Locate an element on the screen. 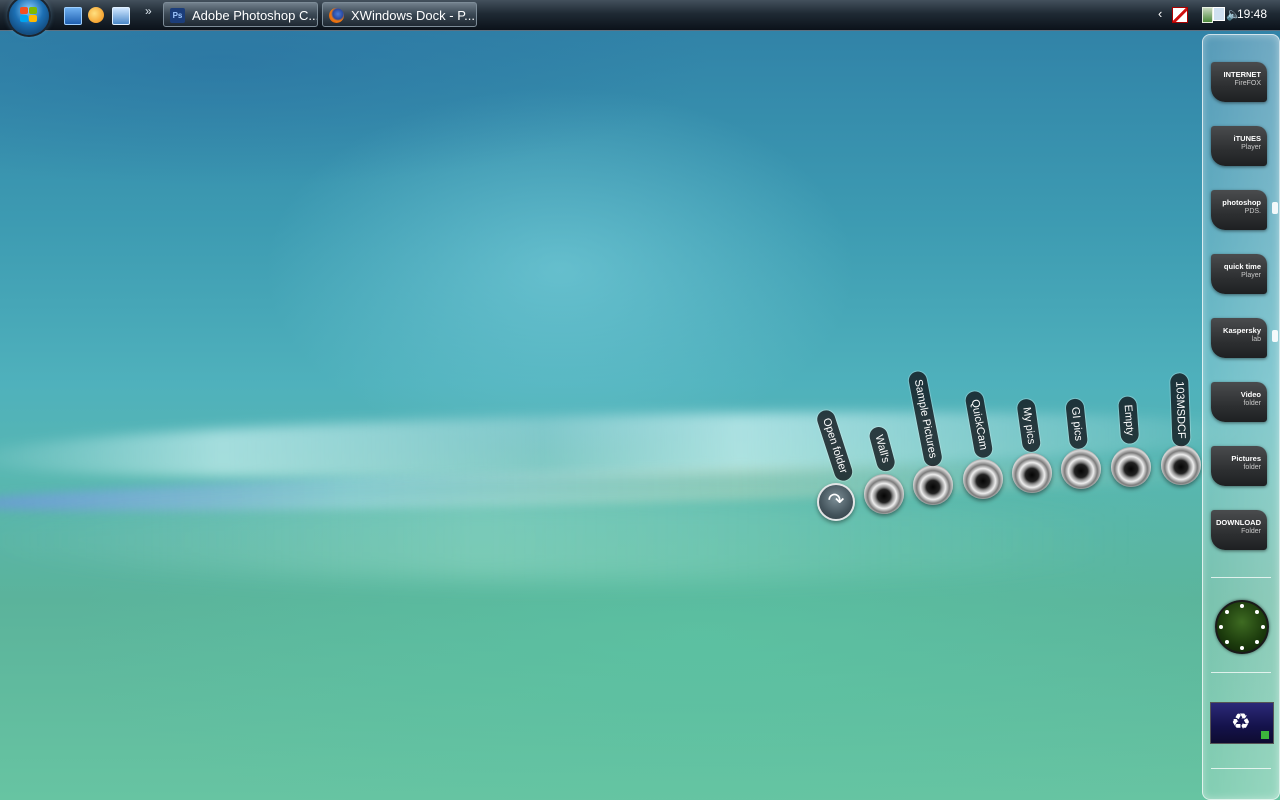 The height and width of the screenshot is (800, 1280). dock-item-photoshop: photoshop PDS. is located at coordinates (1239, 210).